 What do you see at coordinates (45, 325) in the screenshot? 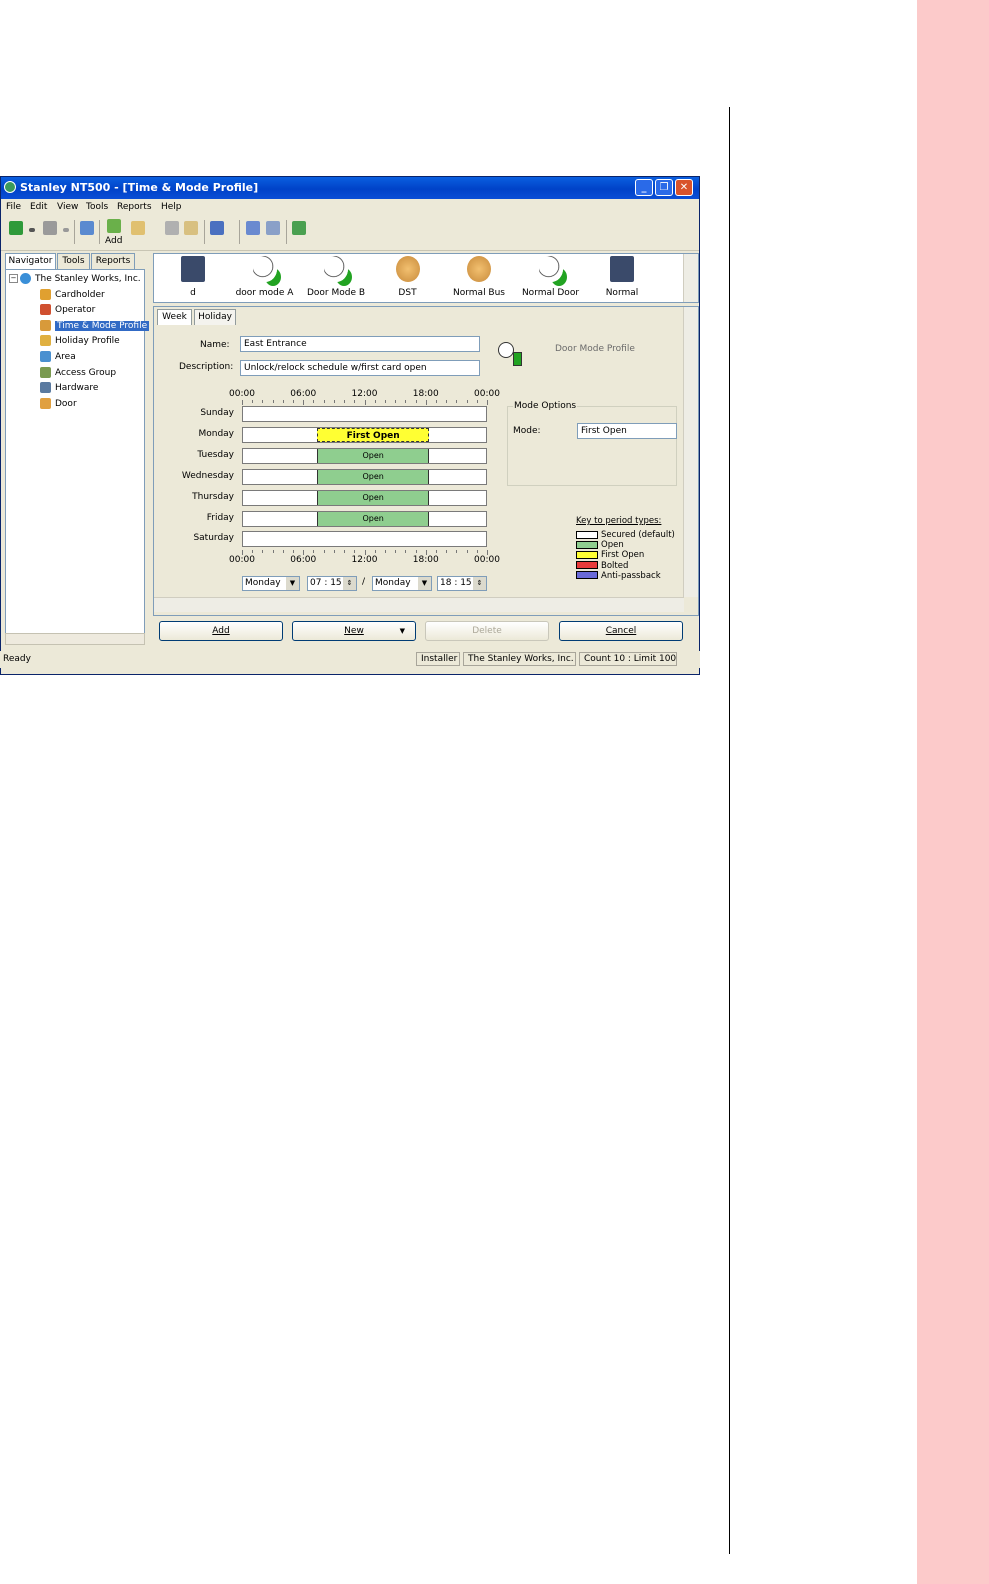
I see `clock-profile-icon` at bounding box center [45, 325].